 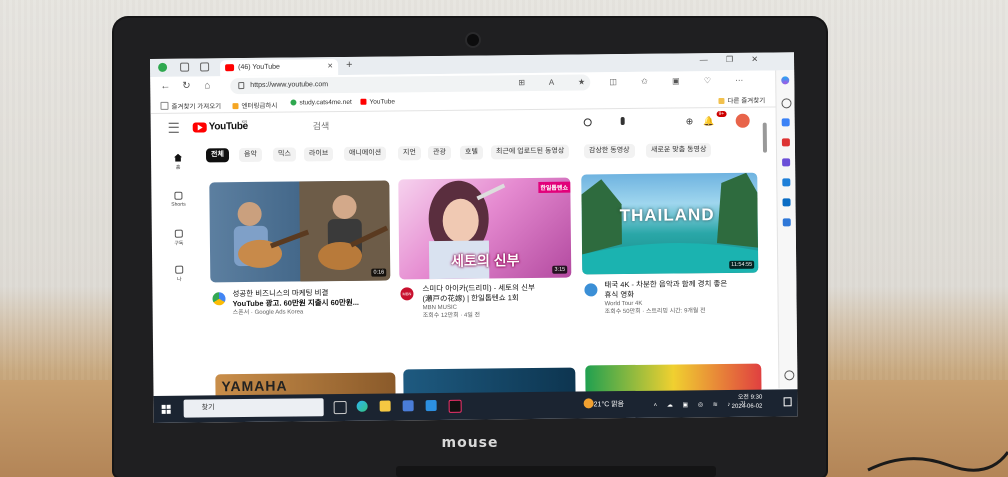 I want to click on refresh-icon: ↻, so click(x=186, y=86).